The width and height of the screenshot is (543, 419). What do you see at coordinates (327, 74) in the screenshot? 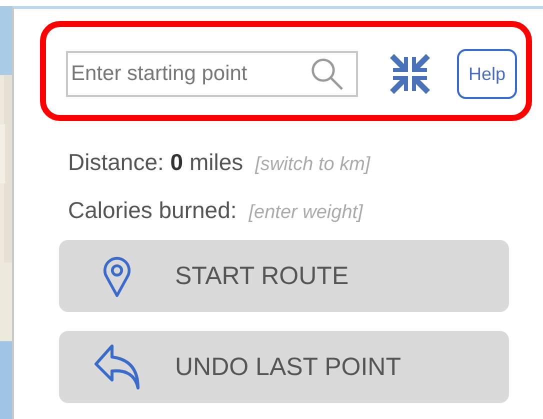
I see `search-icon` at bounding box center [327, 74].